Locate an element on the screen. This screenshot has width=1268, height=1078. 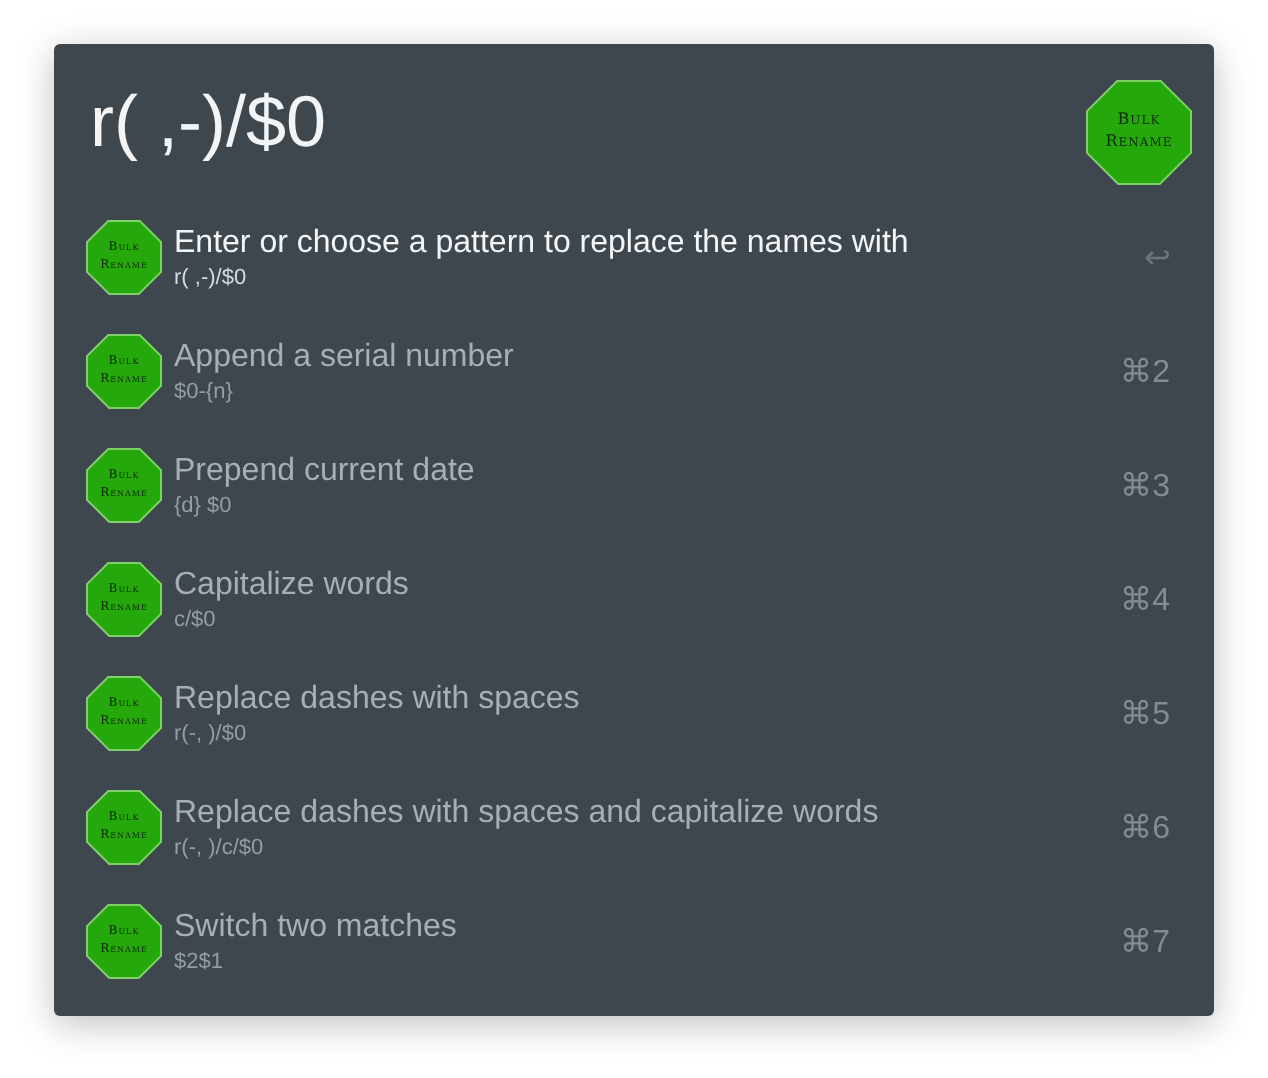
result-title: Enter or choose a pattern to replace the names with is located at coordinates (653, 243).